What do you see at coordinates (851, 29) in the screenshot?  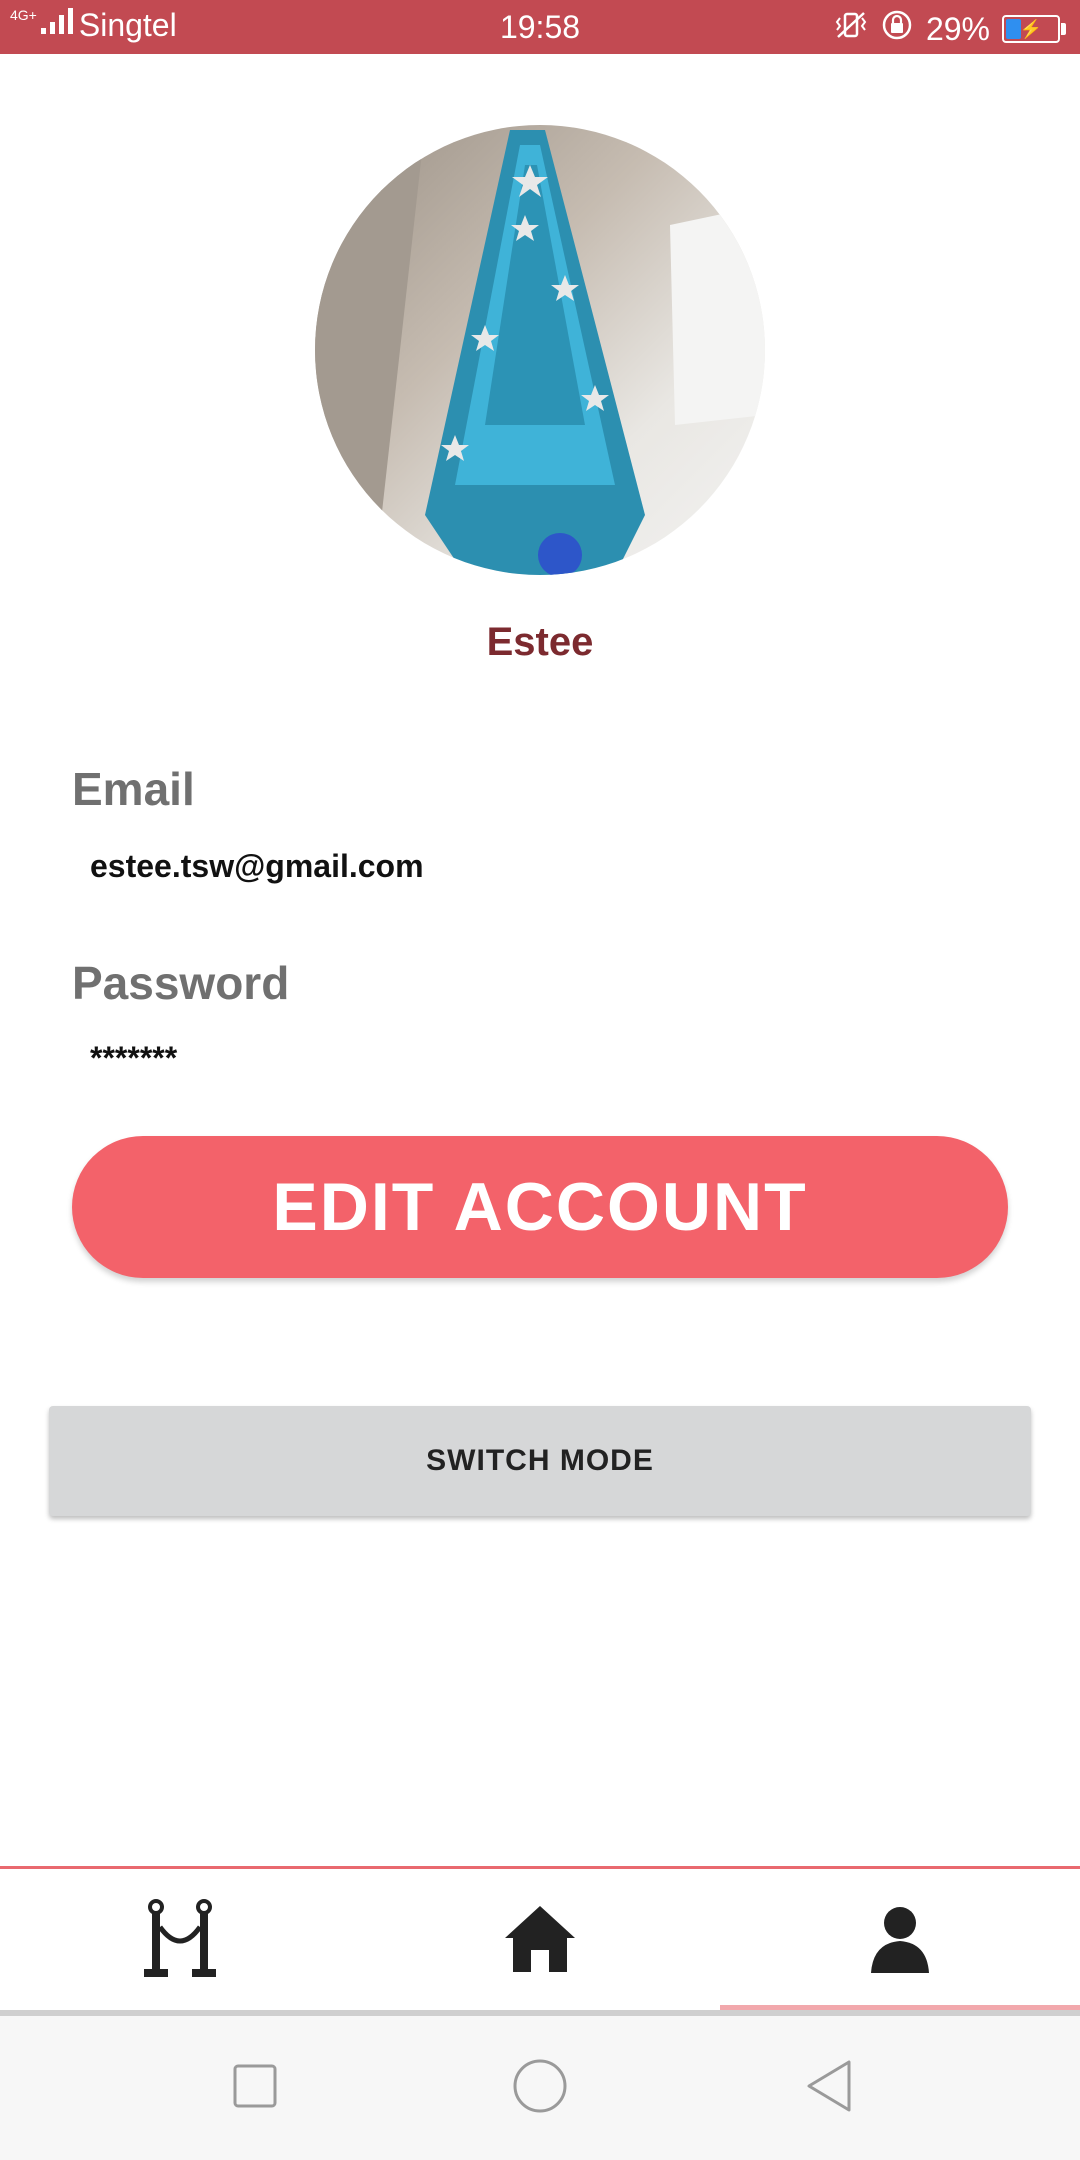 I see `vibrate-icon` at bounding box center [851, 29].